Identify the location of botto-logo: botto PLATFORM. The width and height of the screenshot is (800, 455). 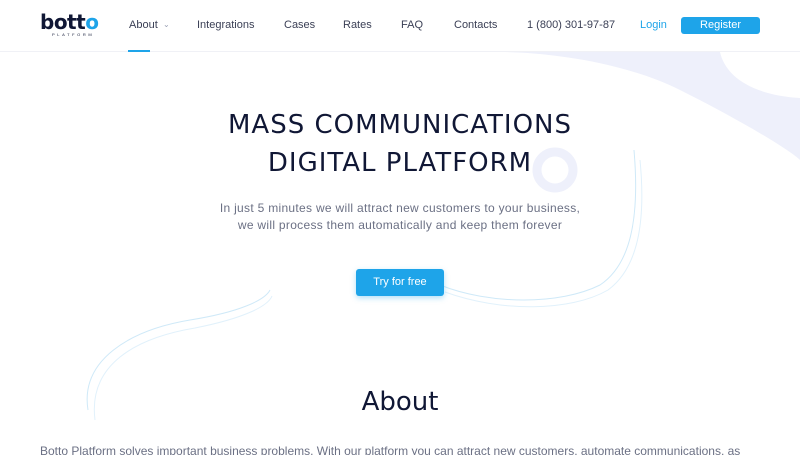
(69, 25).